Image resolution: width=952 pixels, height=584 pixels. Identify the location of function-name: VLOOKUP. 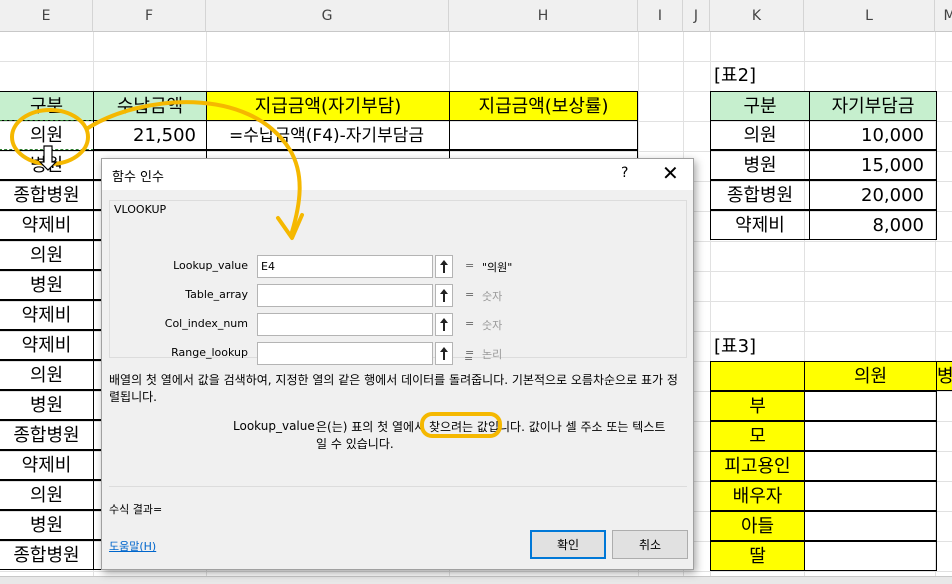
(140, 209).